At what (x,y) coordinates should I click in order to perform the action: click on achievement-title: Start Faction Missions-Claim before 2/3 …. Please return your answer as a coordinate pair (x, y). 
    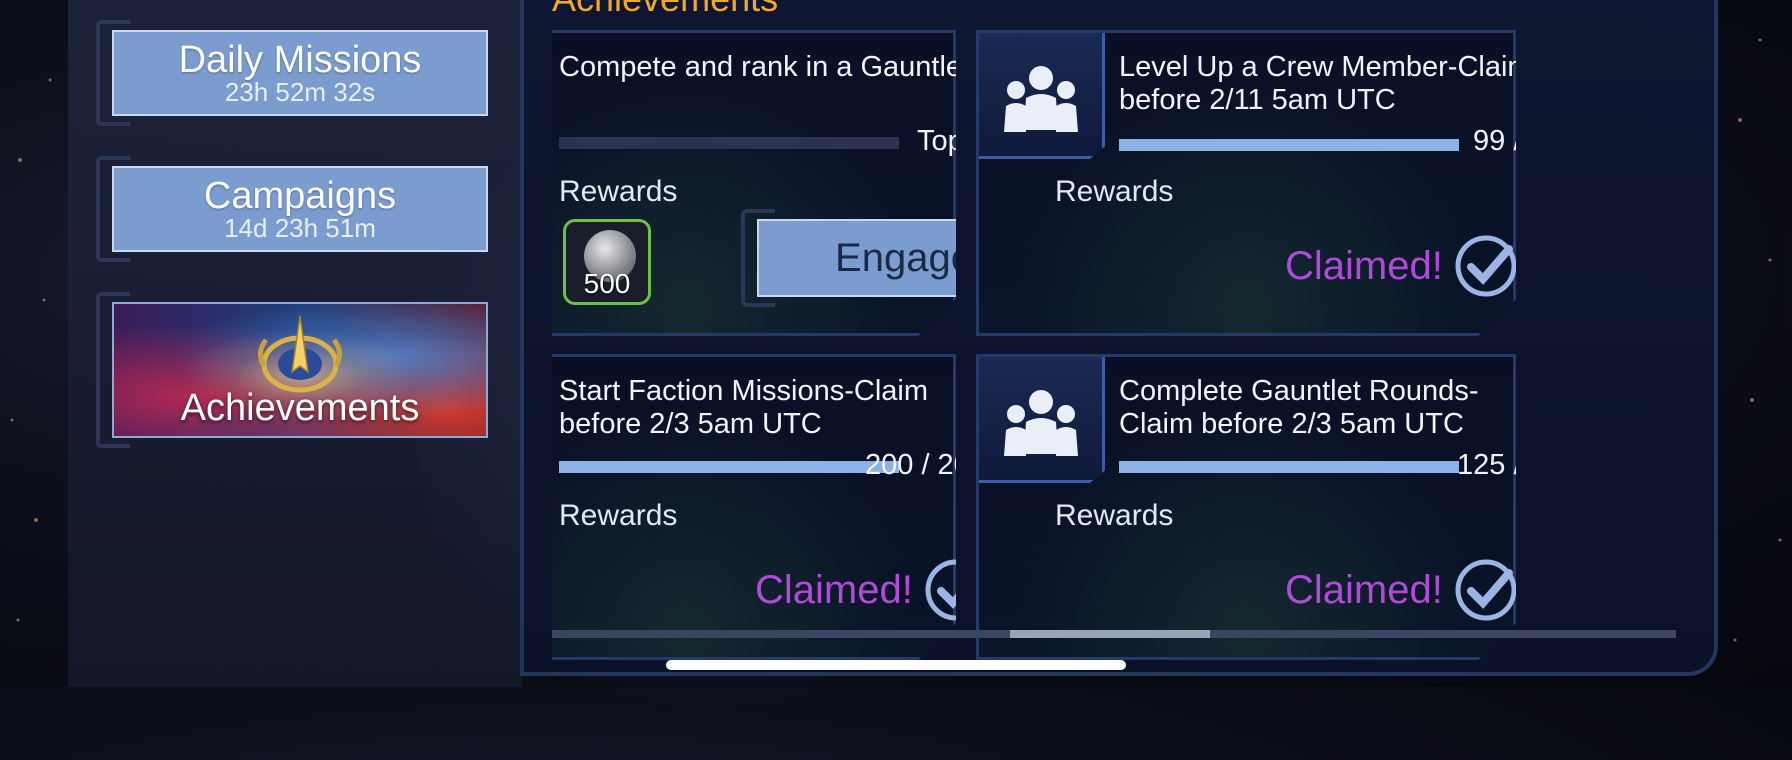
    Looking at the image, I should click on (744, 407).